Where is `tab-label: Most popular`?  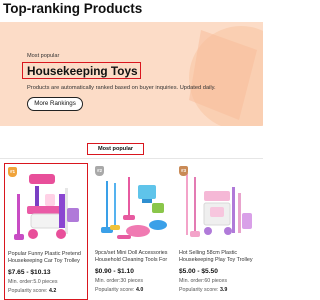
tab-label: Most popular is located at coordinates (115, 149).